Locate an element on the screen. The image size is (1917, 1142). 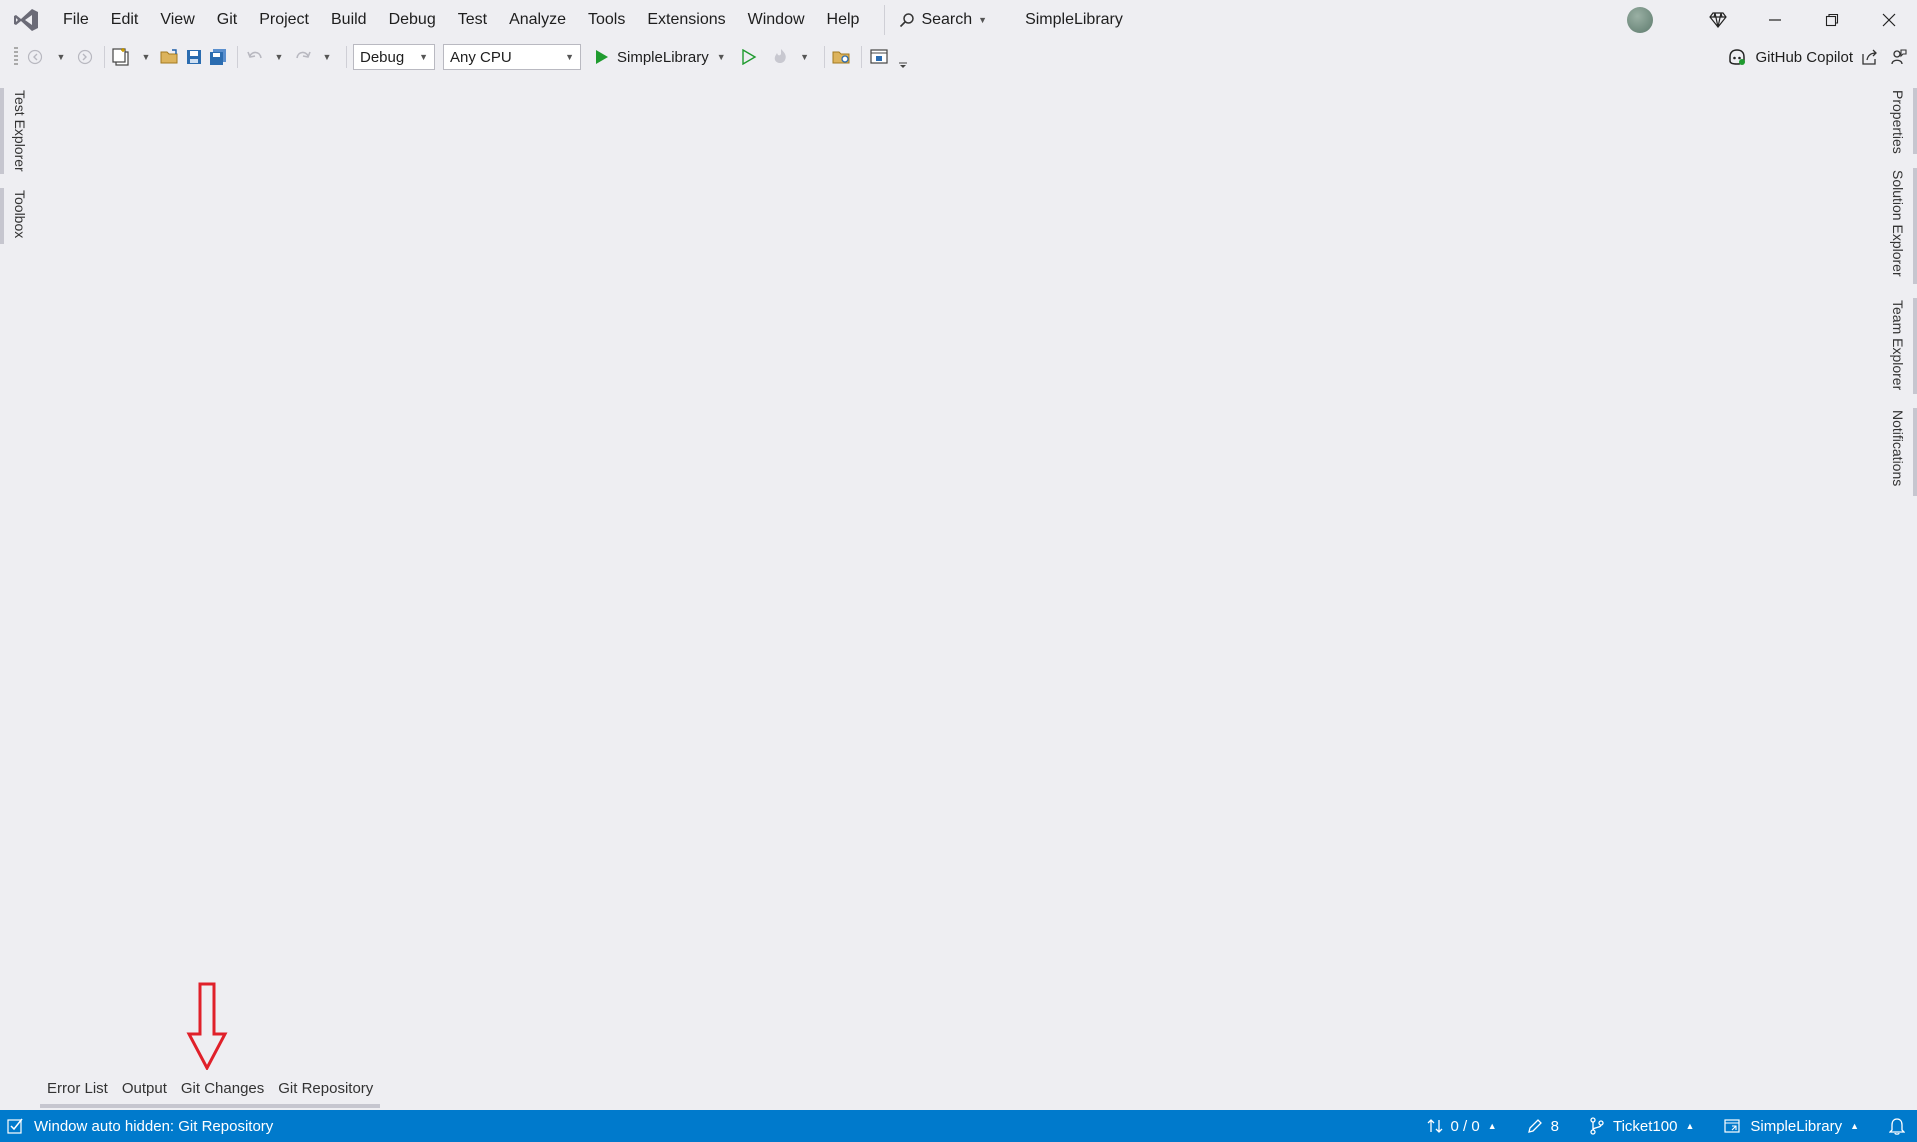
tab-git-repository: Git Repository is located at coordinates (326, 1091).